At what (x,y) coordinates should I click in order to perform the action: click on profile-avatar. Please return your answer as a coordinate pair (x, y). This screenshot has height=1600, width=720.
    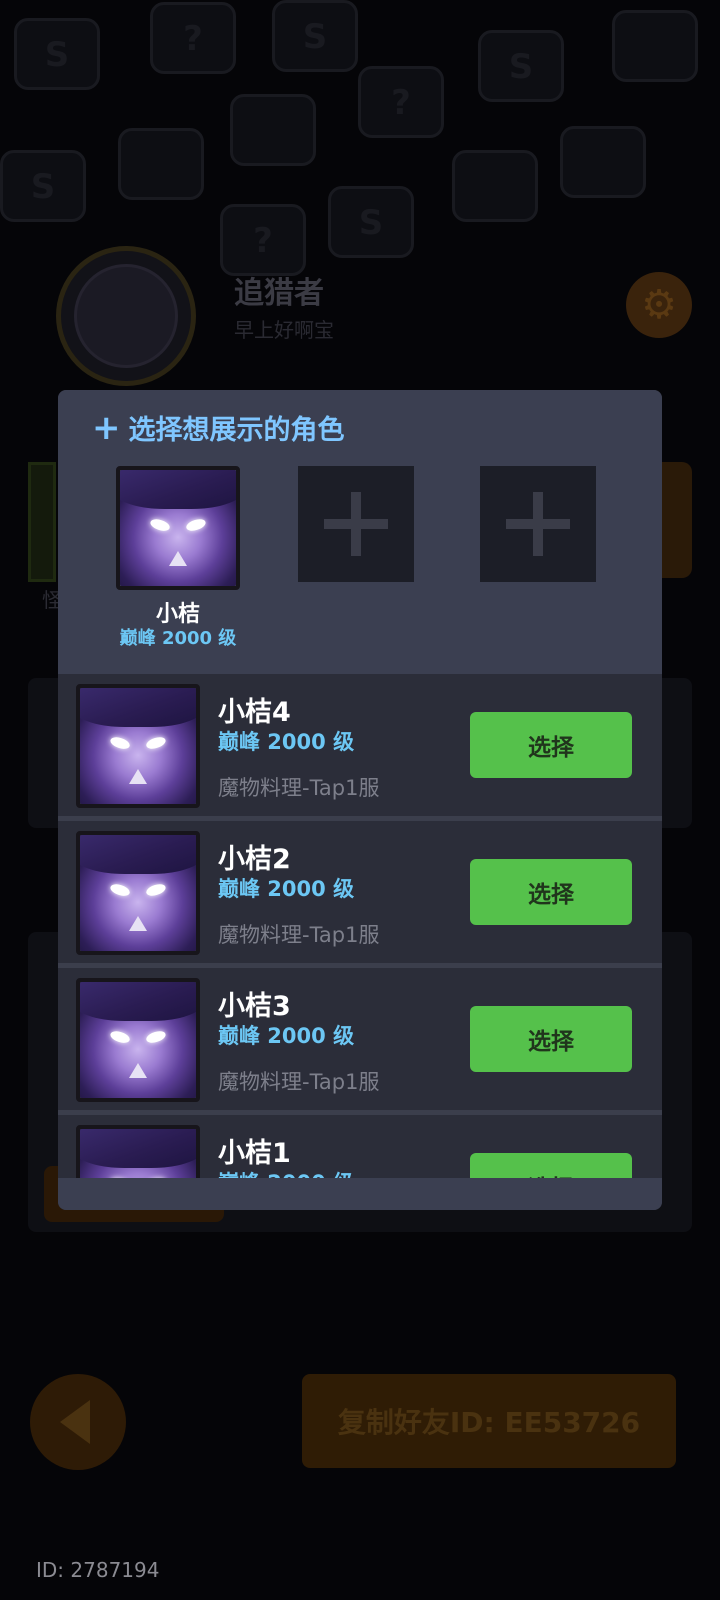
    Looking at the image, I should click on (126, 316).